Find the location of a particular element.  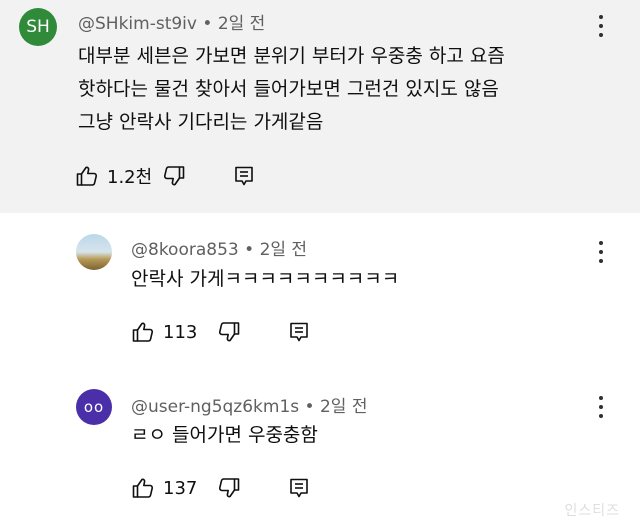

avatar: oo is located at coordinates (94, 407).